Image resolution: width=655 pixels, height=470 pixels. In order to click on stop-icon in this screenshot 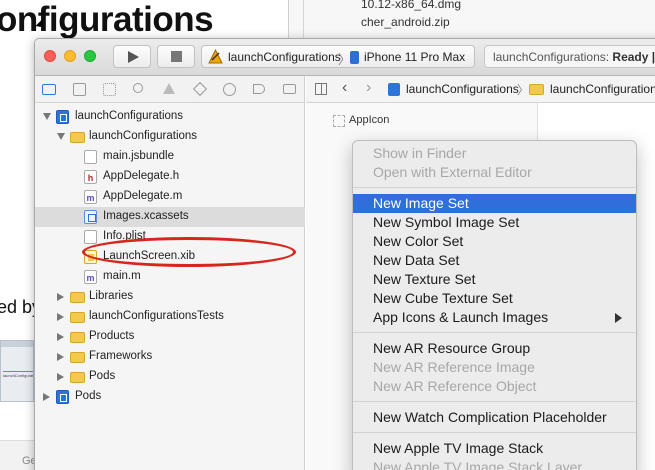, I will do `click(176, 56)`.